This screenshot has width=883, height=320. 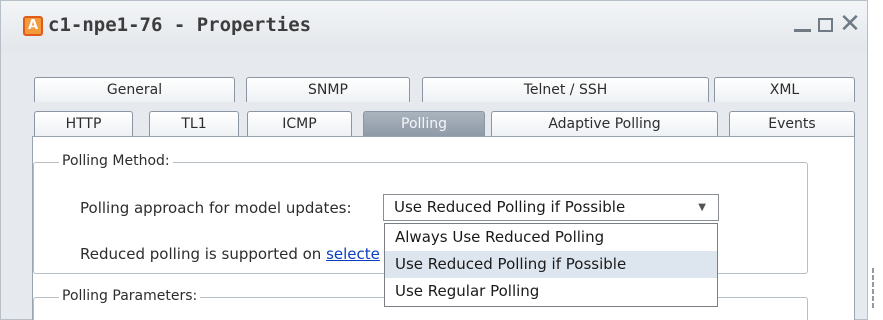 I want to click on selected-link: selecte, so click(x=353, y=254).